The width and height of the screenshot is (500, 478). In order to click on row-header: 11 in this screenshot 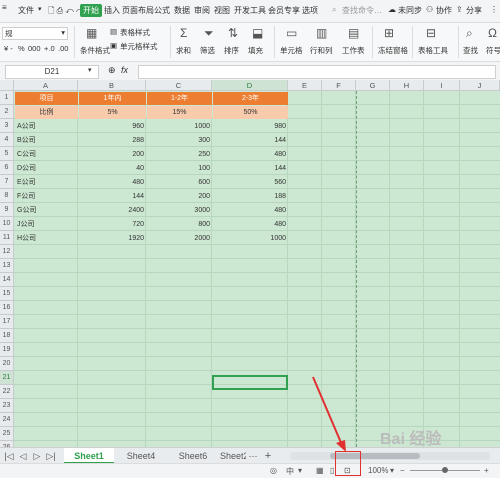, I will do `click(7, 238)`.